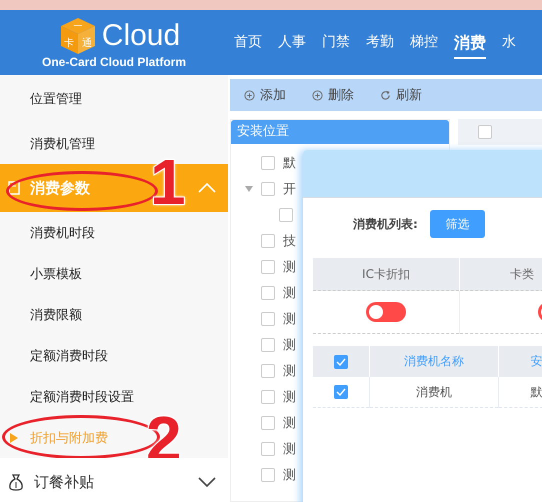 This screenshot has height=502, width=542. What do you see at coordinates (114, 273) in the screenshot?
I see `sidebar-item: 小票模板` at bounding box center [114, 273].